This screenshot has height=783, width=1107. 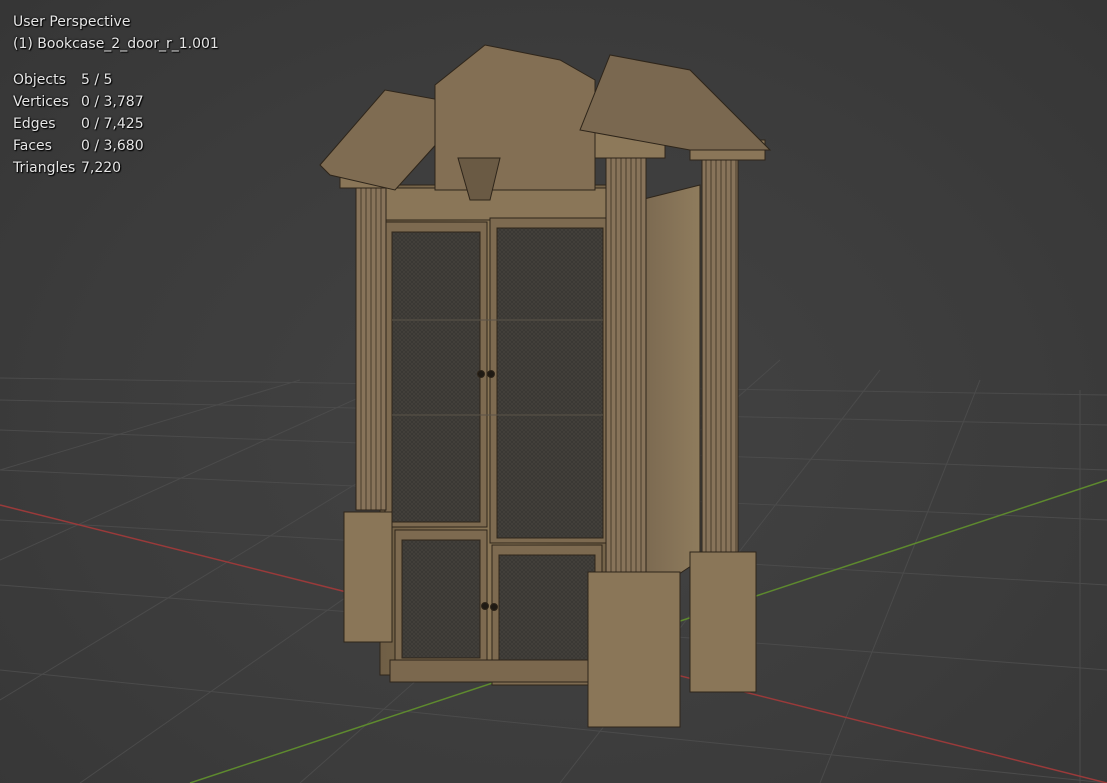 I want to click on pediment-left-scroll, so click(x=380, y=140).